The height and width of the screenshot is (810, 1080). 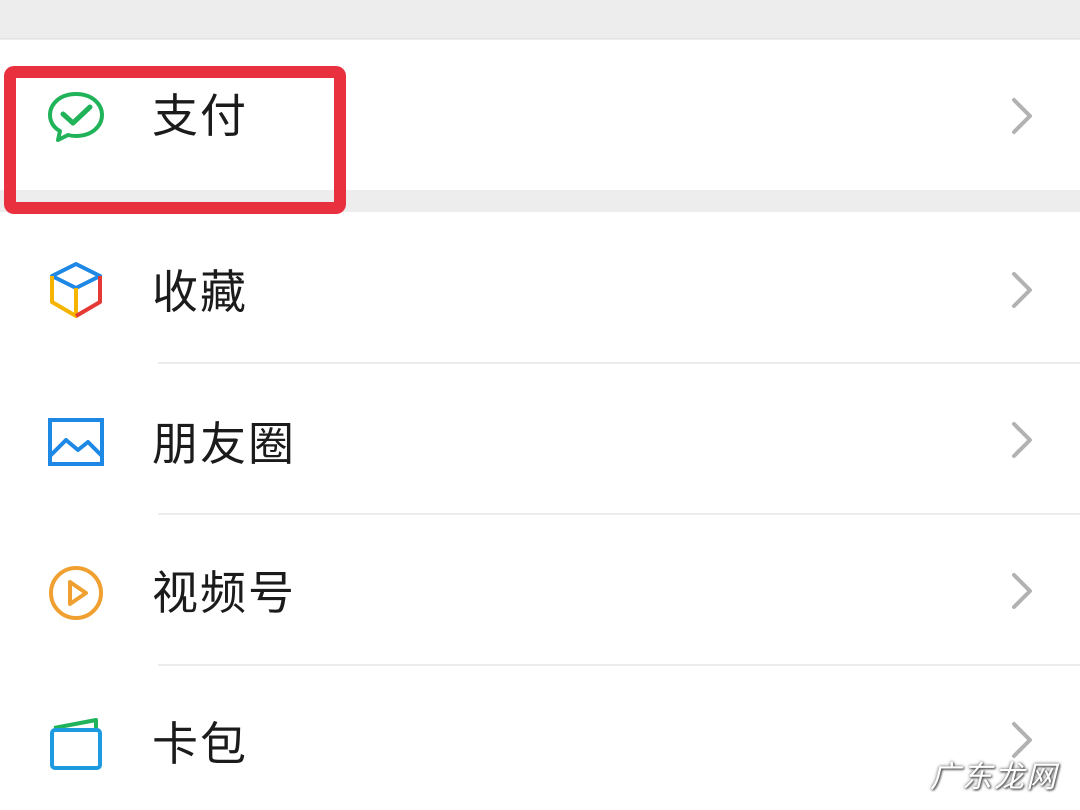 I want to click on menu-item-label: 收藏, so click(x=200, y=292).